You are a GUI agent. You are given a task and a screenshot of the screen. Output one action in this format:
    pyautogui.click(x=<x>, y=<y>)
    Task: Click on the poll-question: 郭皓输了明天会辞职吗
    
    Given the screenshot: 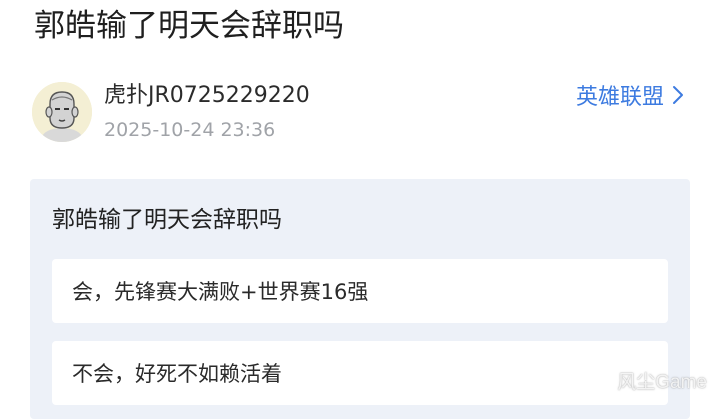 What is the action you would take?
    pyautogui.click(x=167, y=220)
    